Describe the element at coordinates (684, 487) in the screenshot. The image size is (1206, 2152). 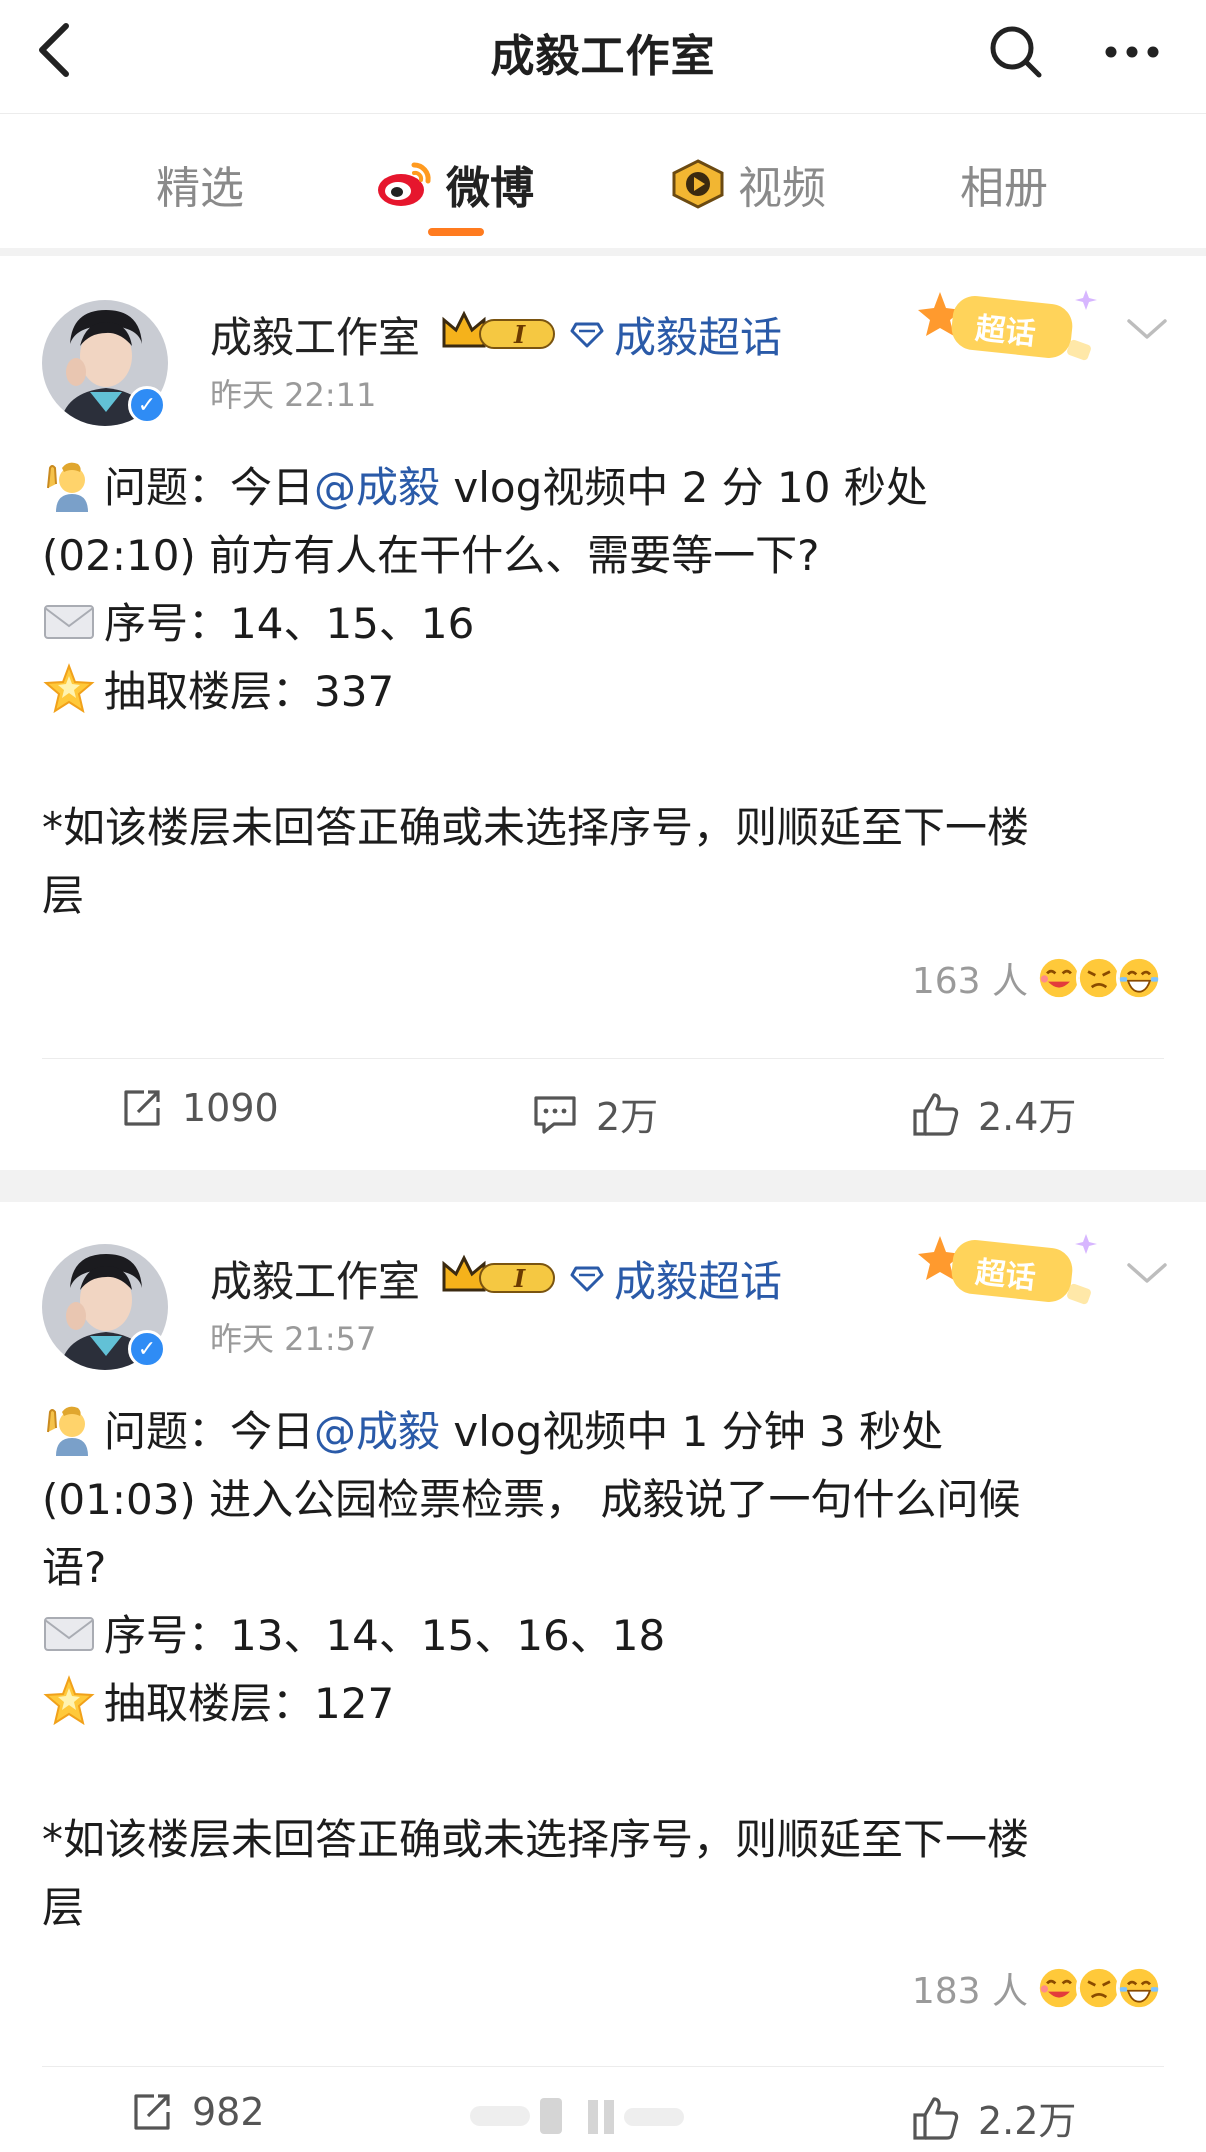
I see `content-text: vlog视频中 2 分 10 秒处` at that location.